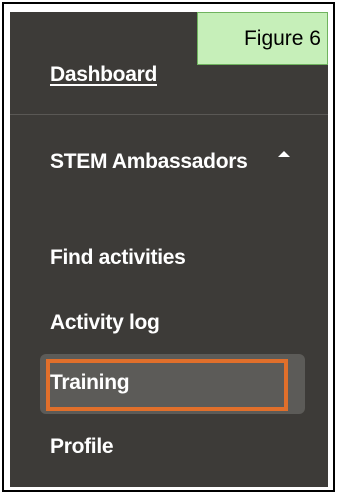 Image resolution: width=337 pixels, height=492 pixels. Describe the element at coordinates (284, 154) in the screenshot. I see `chevron-up-icon` at that location.